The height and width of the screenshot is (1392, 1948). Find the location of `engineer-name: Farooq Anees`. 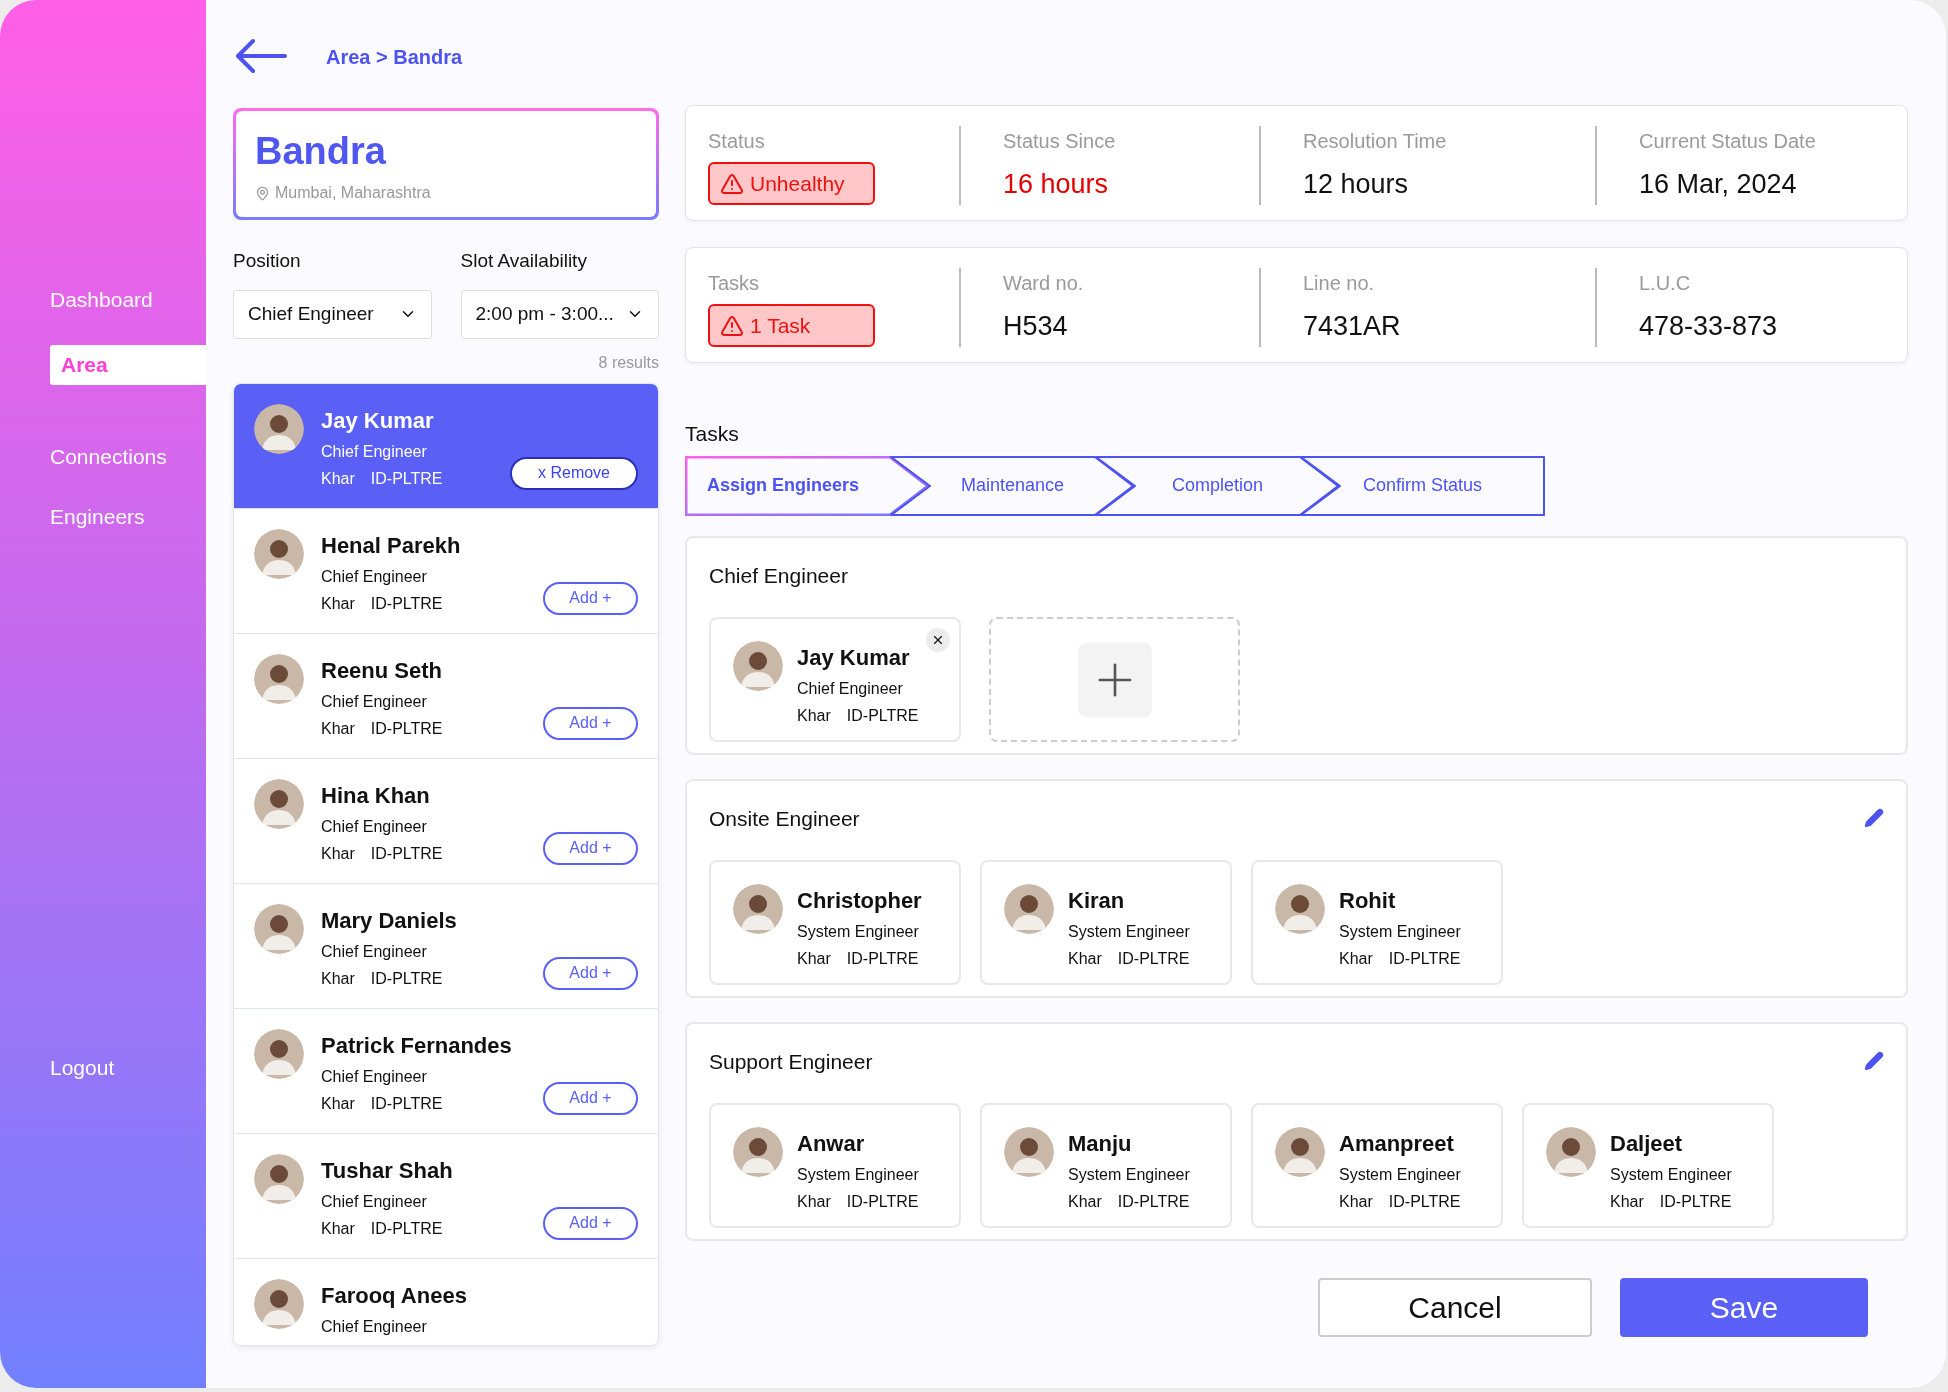

engineer-name: Farooq Anees is located at coordinates (394, 1295).